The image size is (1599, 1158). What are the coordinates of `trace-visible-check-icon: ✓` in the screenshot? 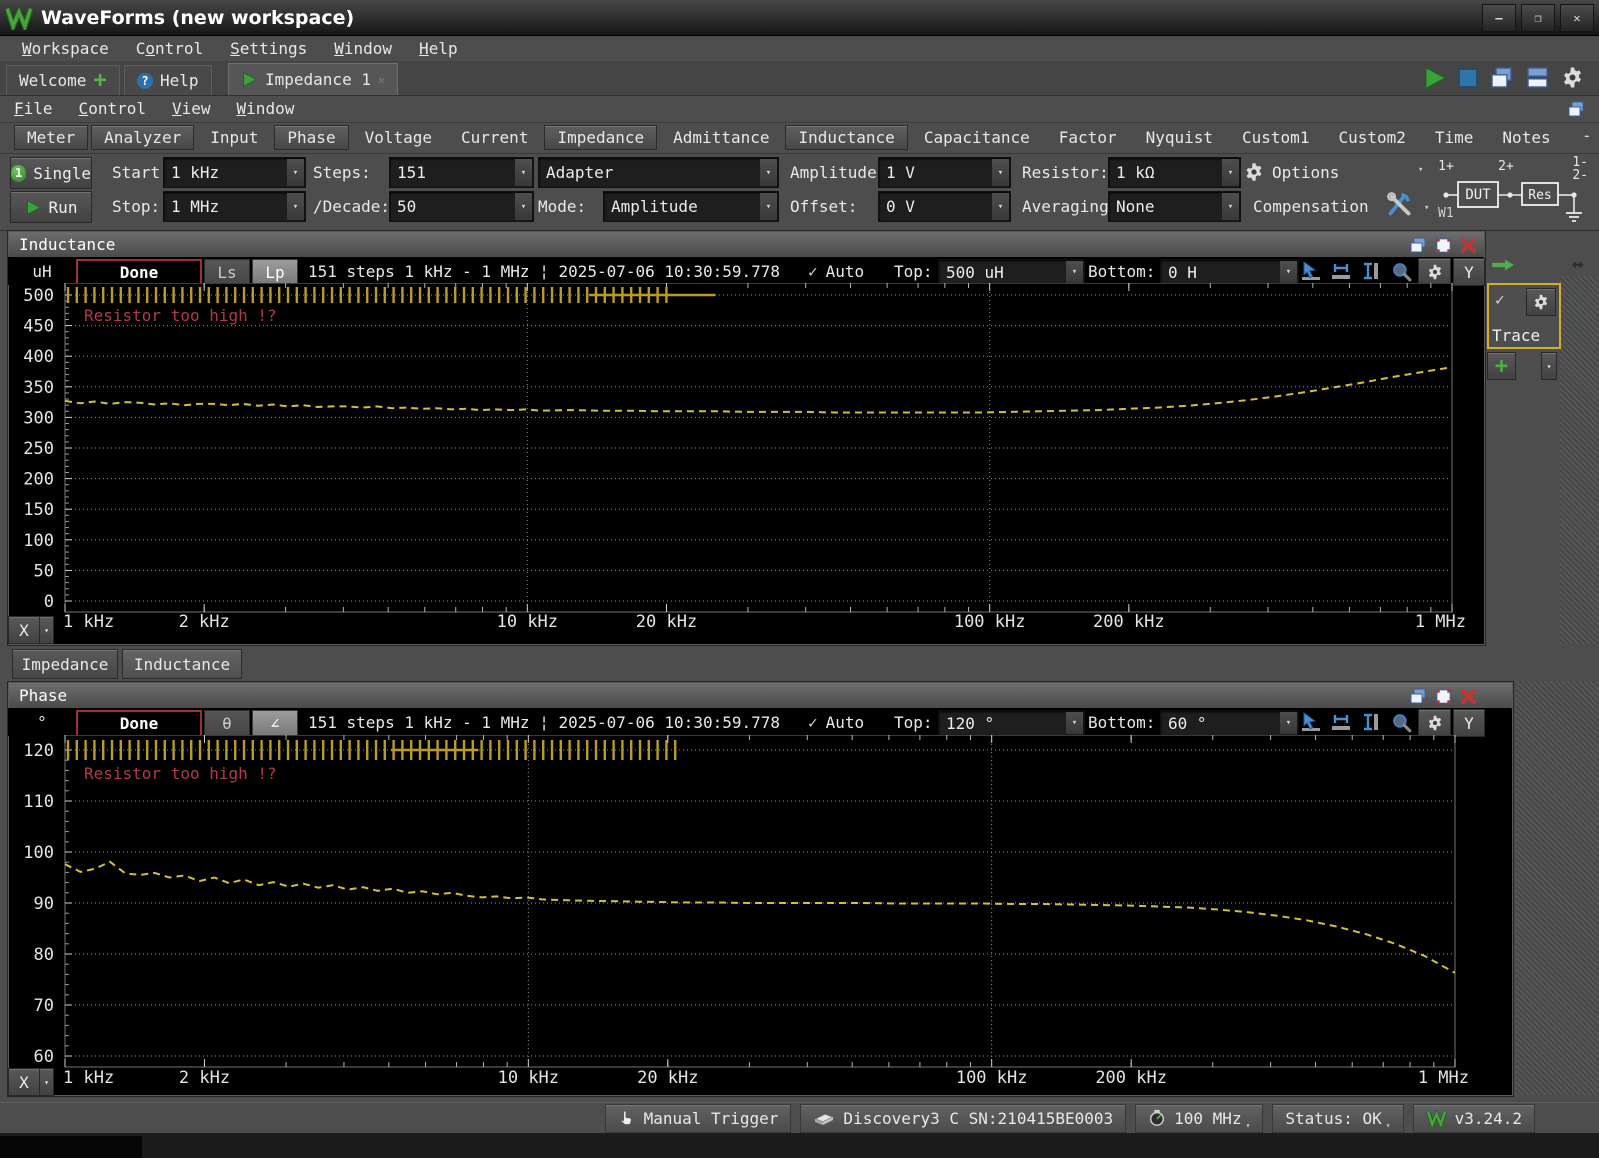 It's located at (1500, 299).